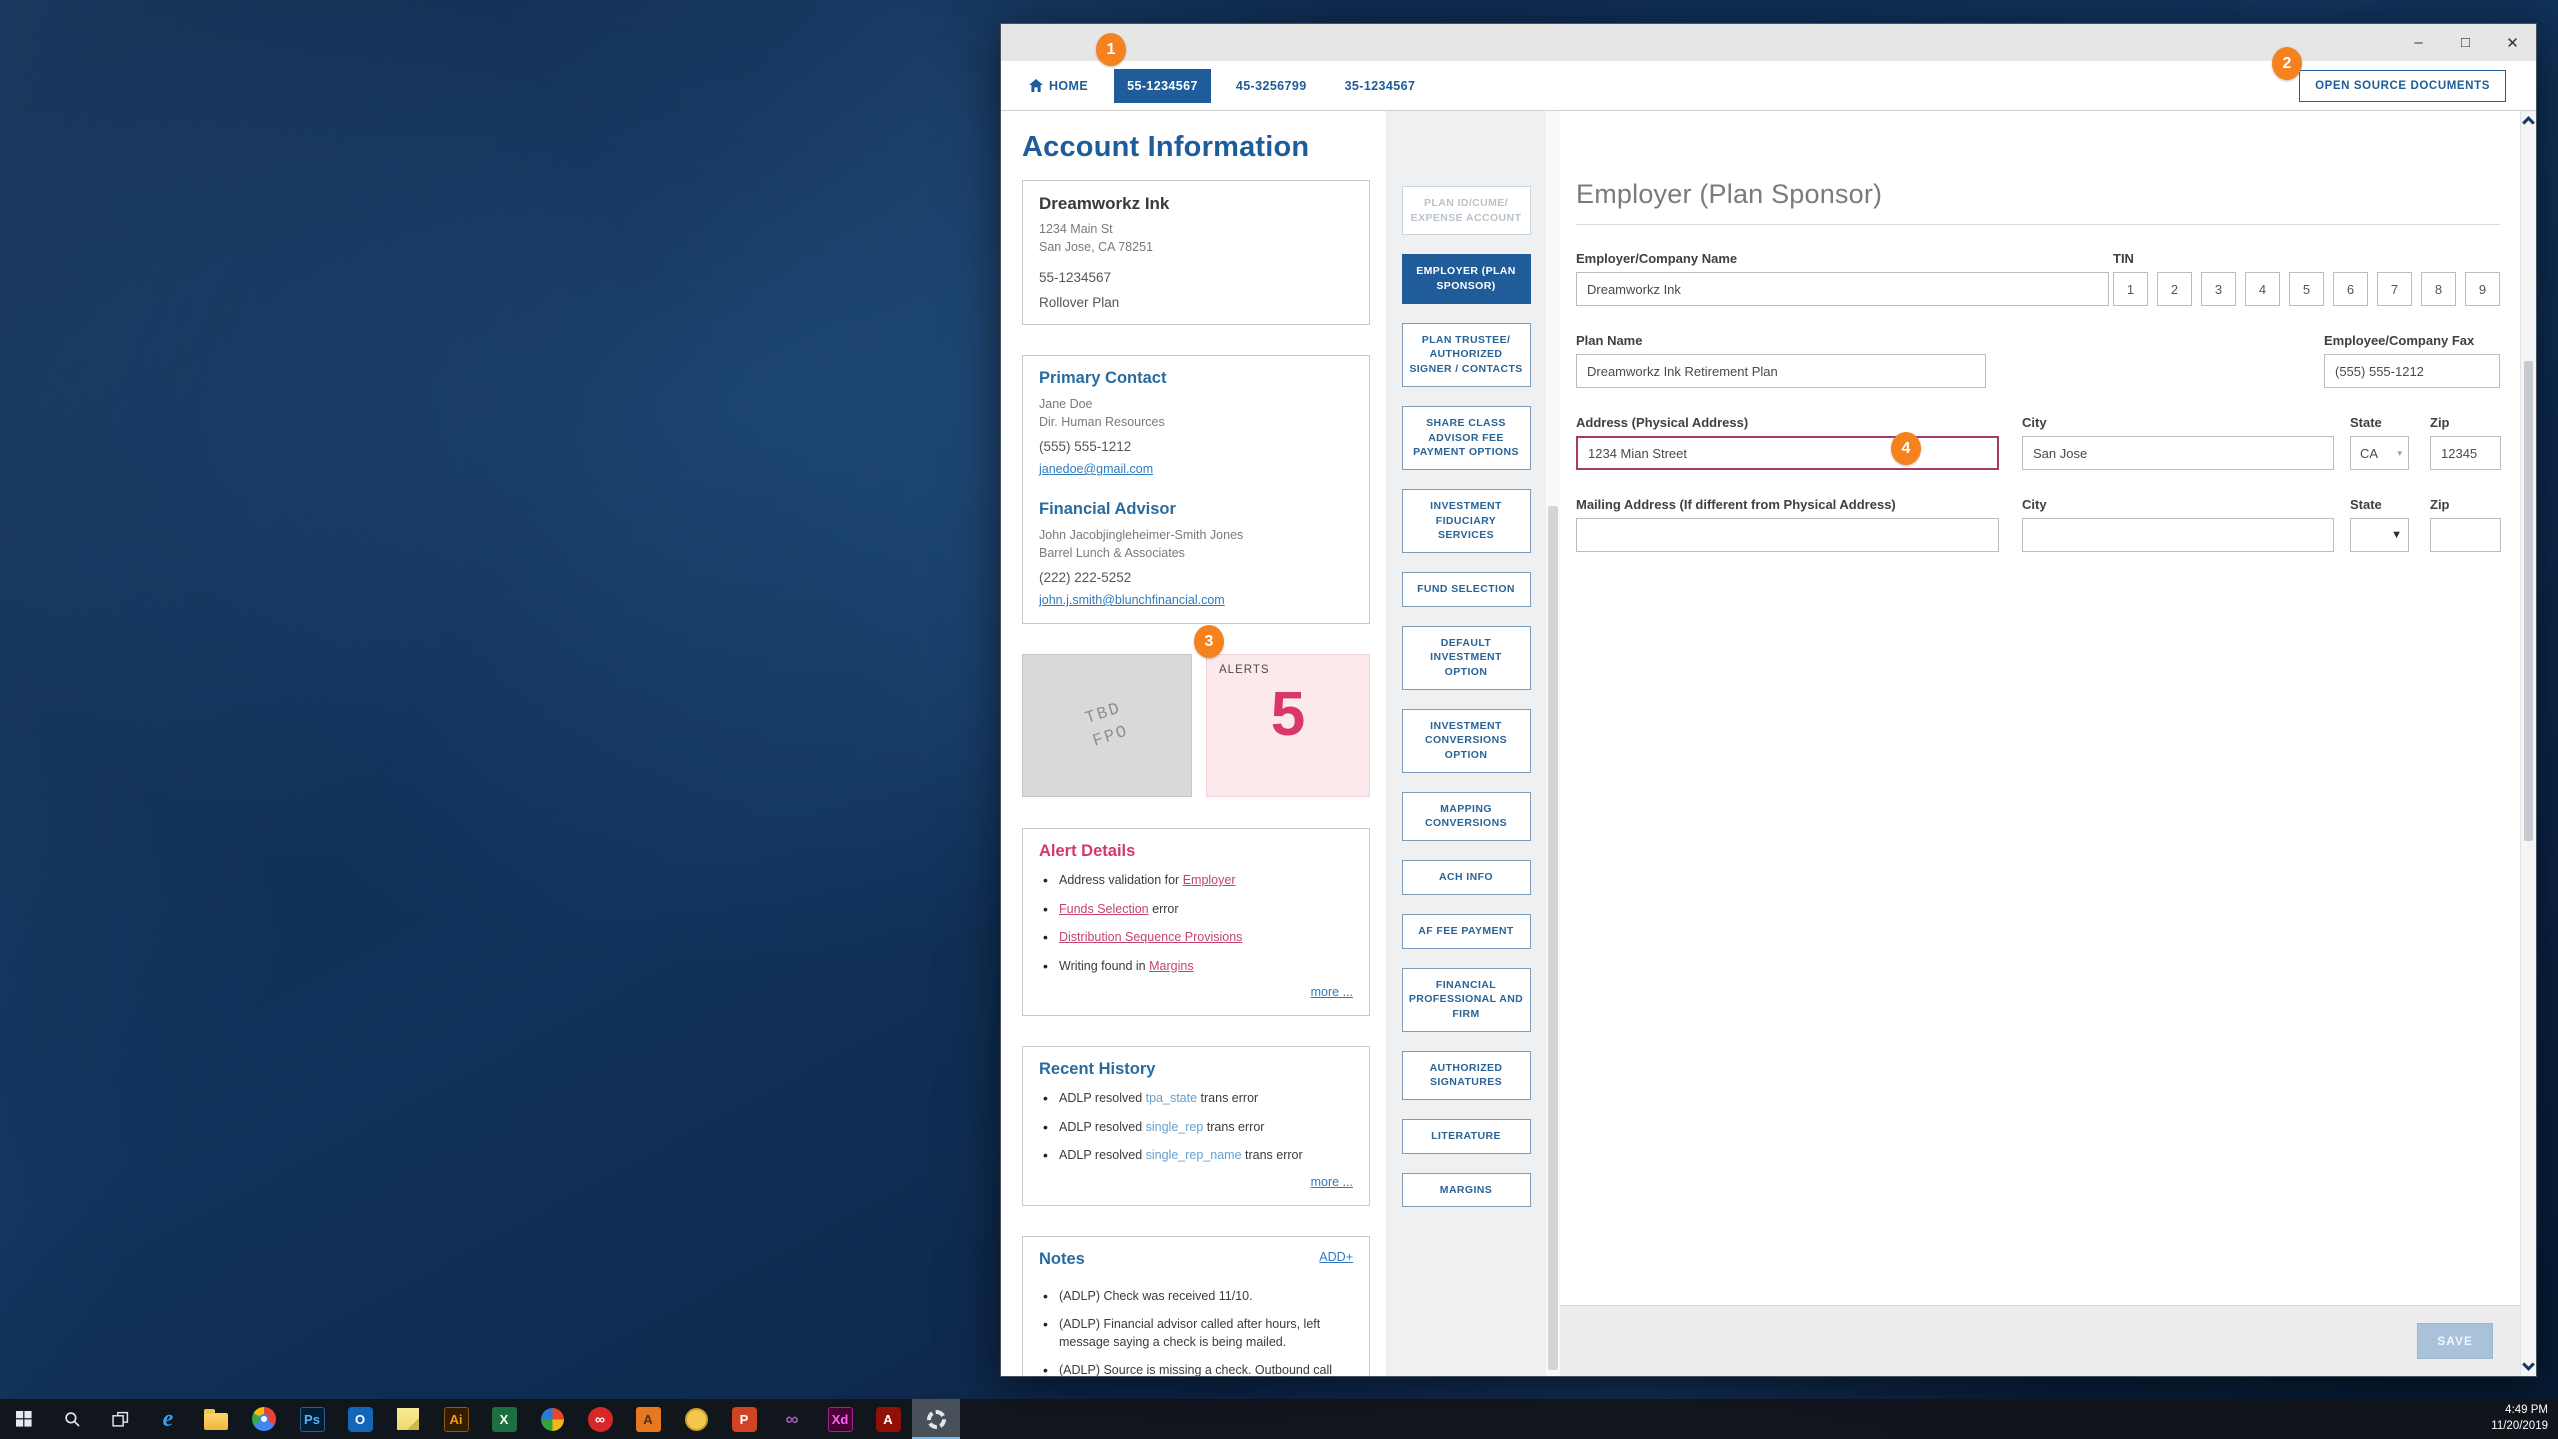 The image size is (2558, 1439). What do you see at coordinates (264, 1419) in the screenshot?
I see `chrome-icon` at bounding box center [264, 1419].